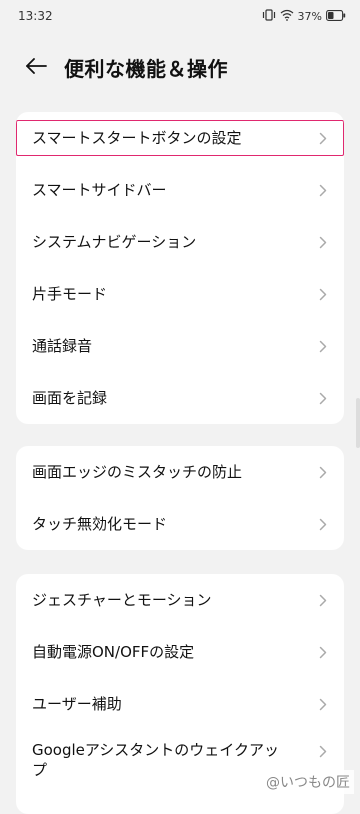 The height and width of the screenshot is (814, 360). I want to click on menu-item-label: システムナビゲーション, so click(114, 242).